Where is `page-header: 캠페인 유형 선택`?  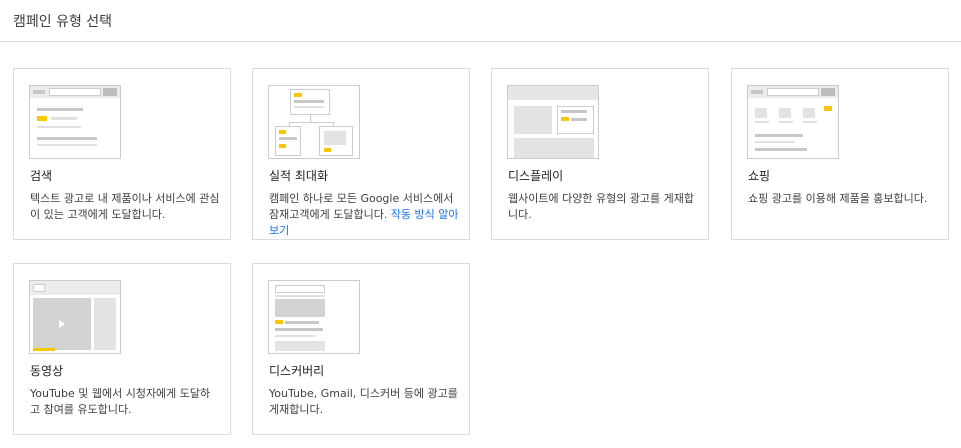 page-header: 캠페인 유형 선택 is located at coordinates (480, 21).